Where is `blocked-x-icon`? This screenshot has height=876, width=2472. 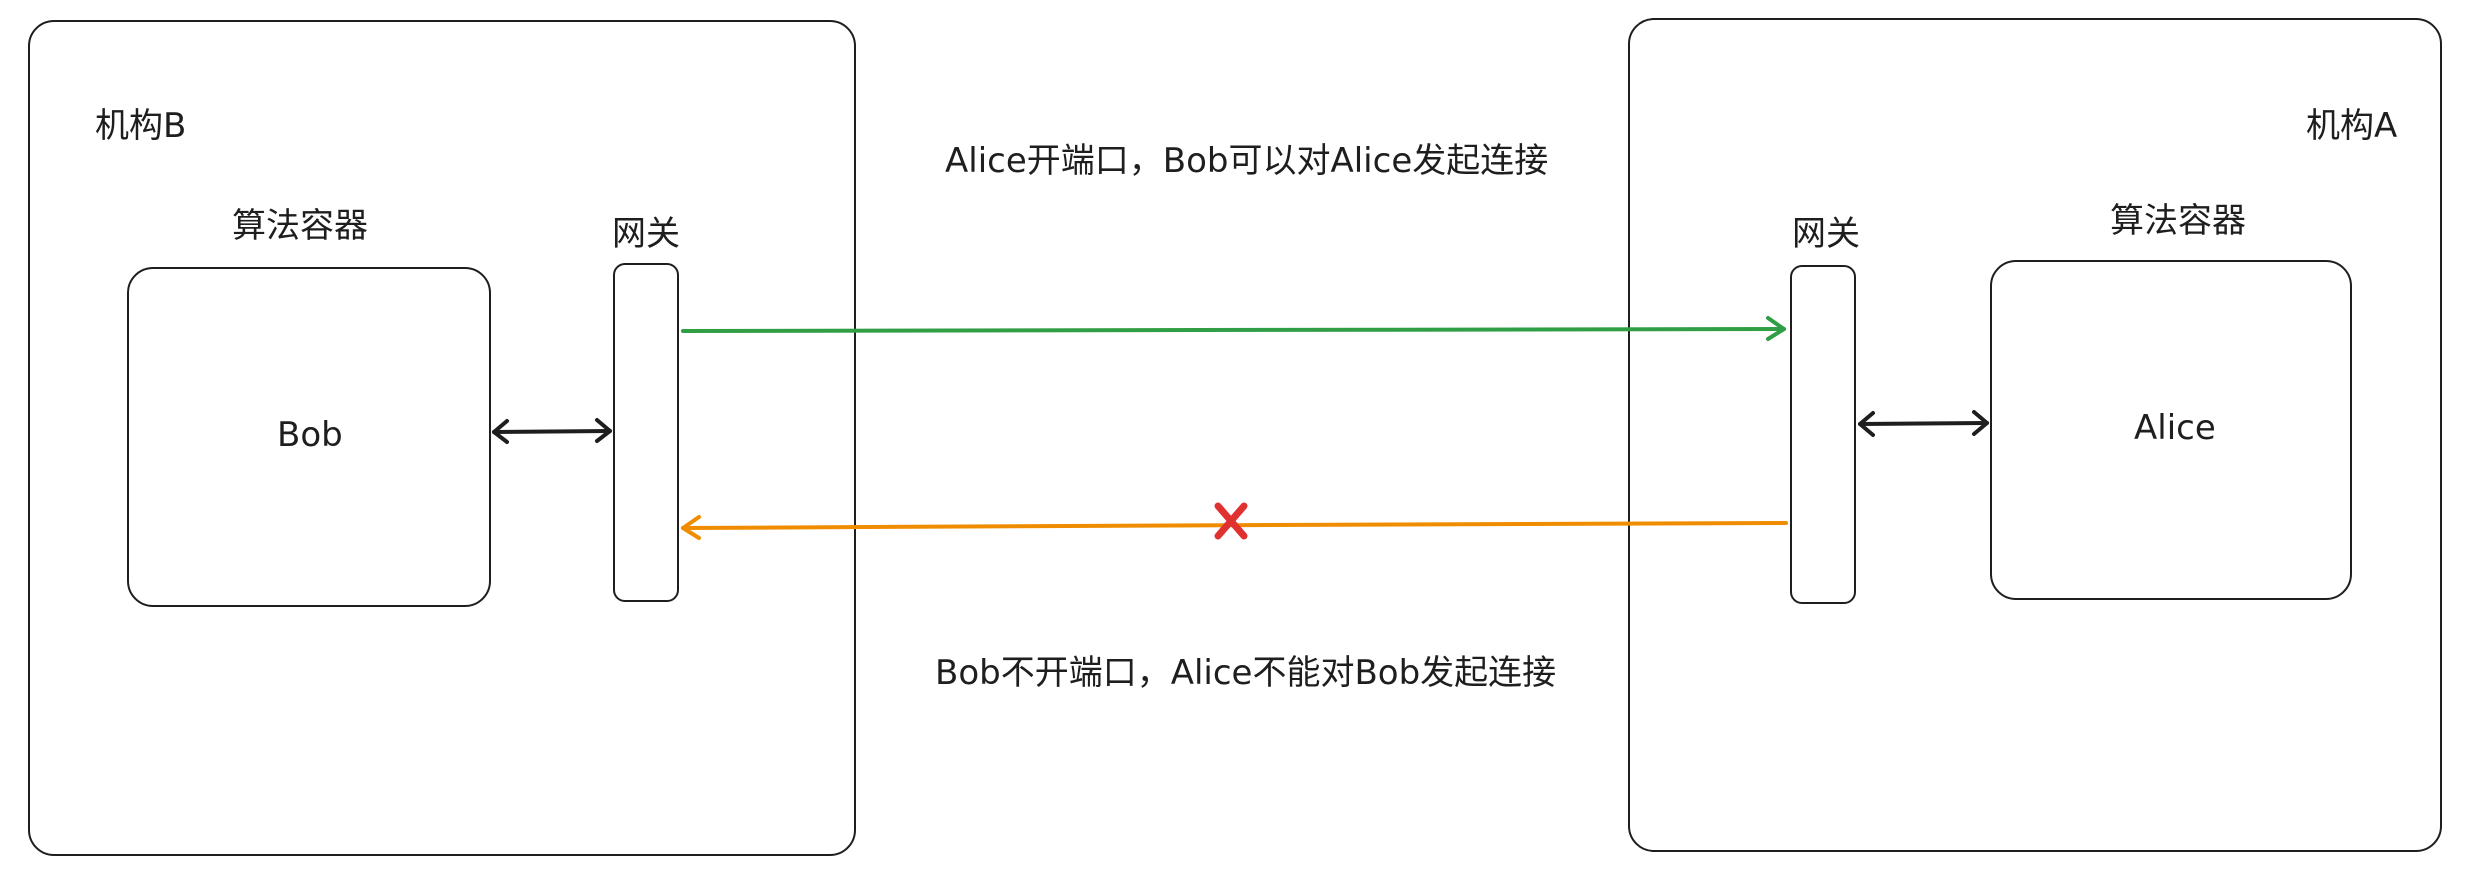
blocked-x-icon is located at coordinates (1231, 521).